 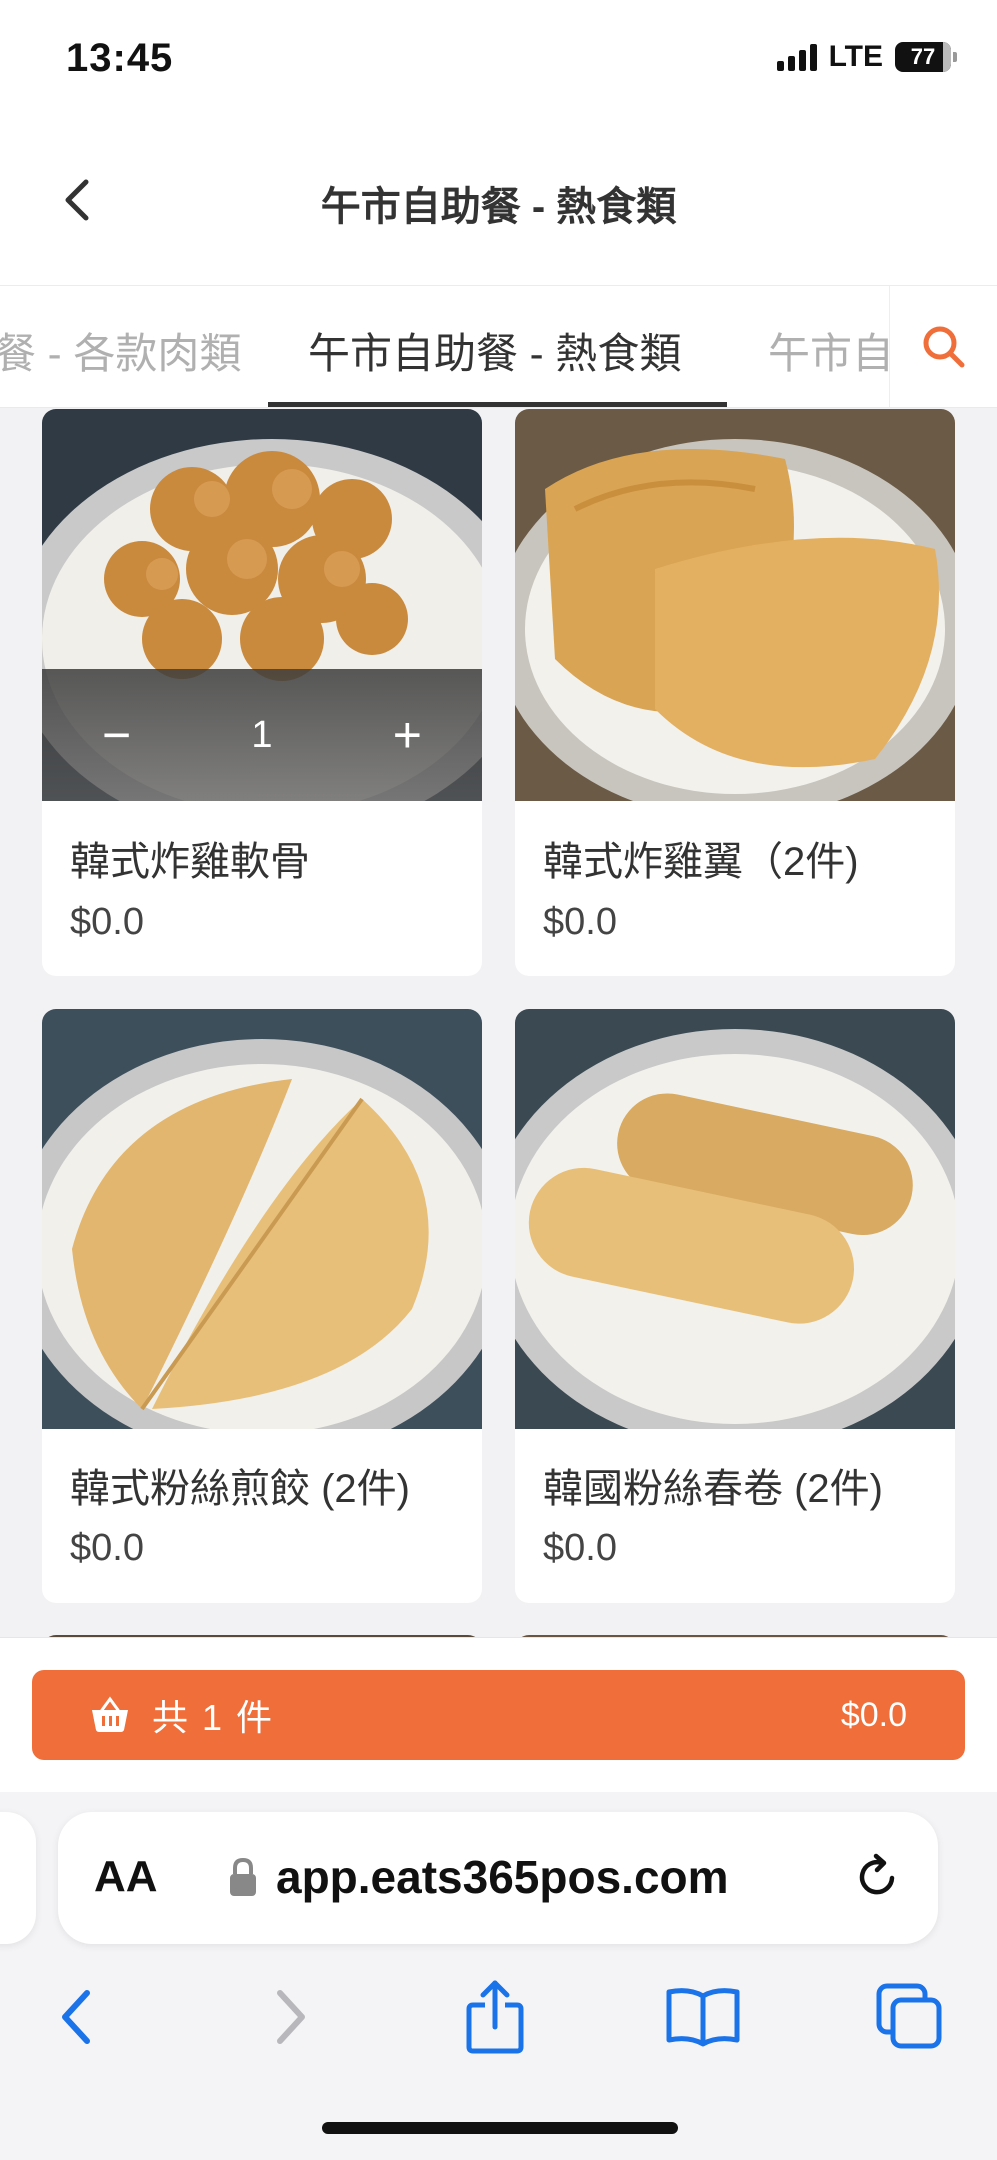 What do you see at coordinates (877, 1877) in the screenshot?
I see `reload-icon` at bounding box center [877, 1877].